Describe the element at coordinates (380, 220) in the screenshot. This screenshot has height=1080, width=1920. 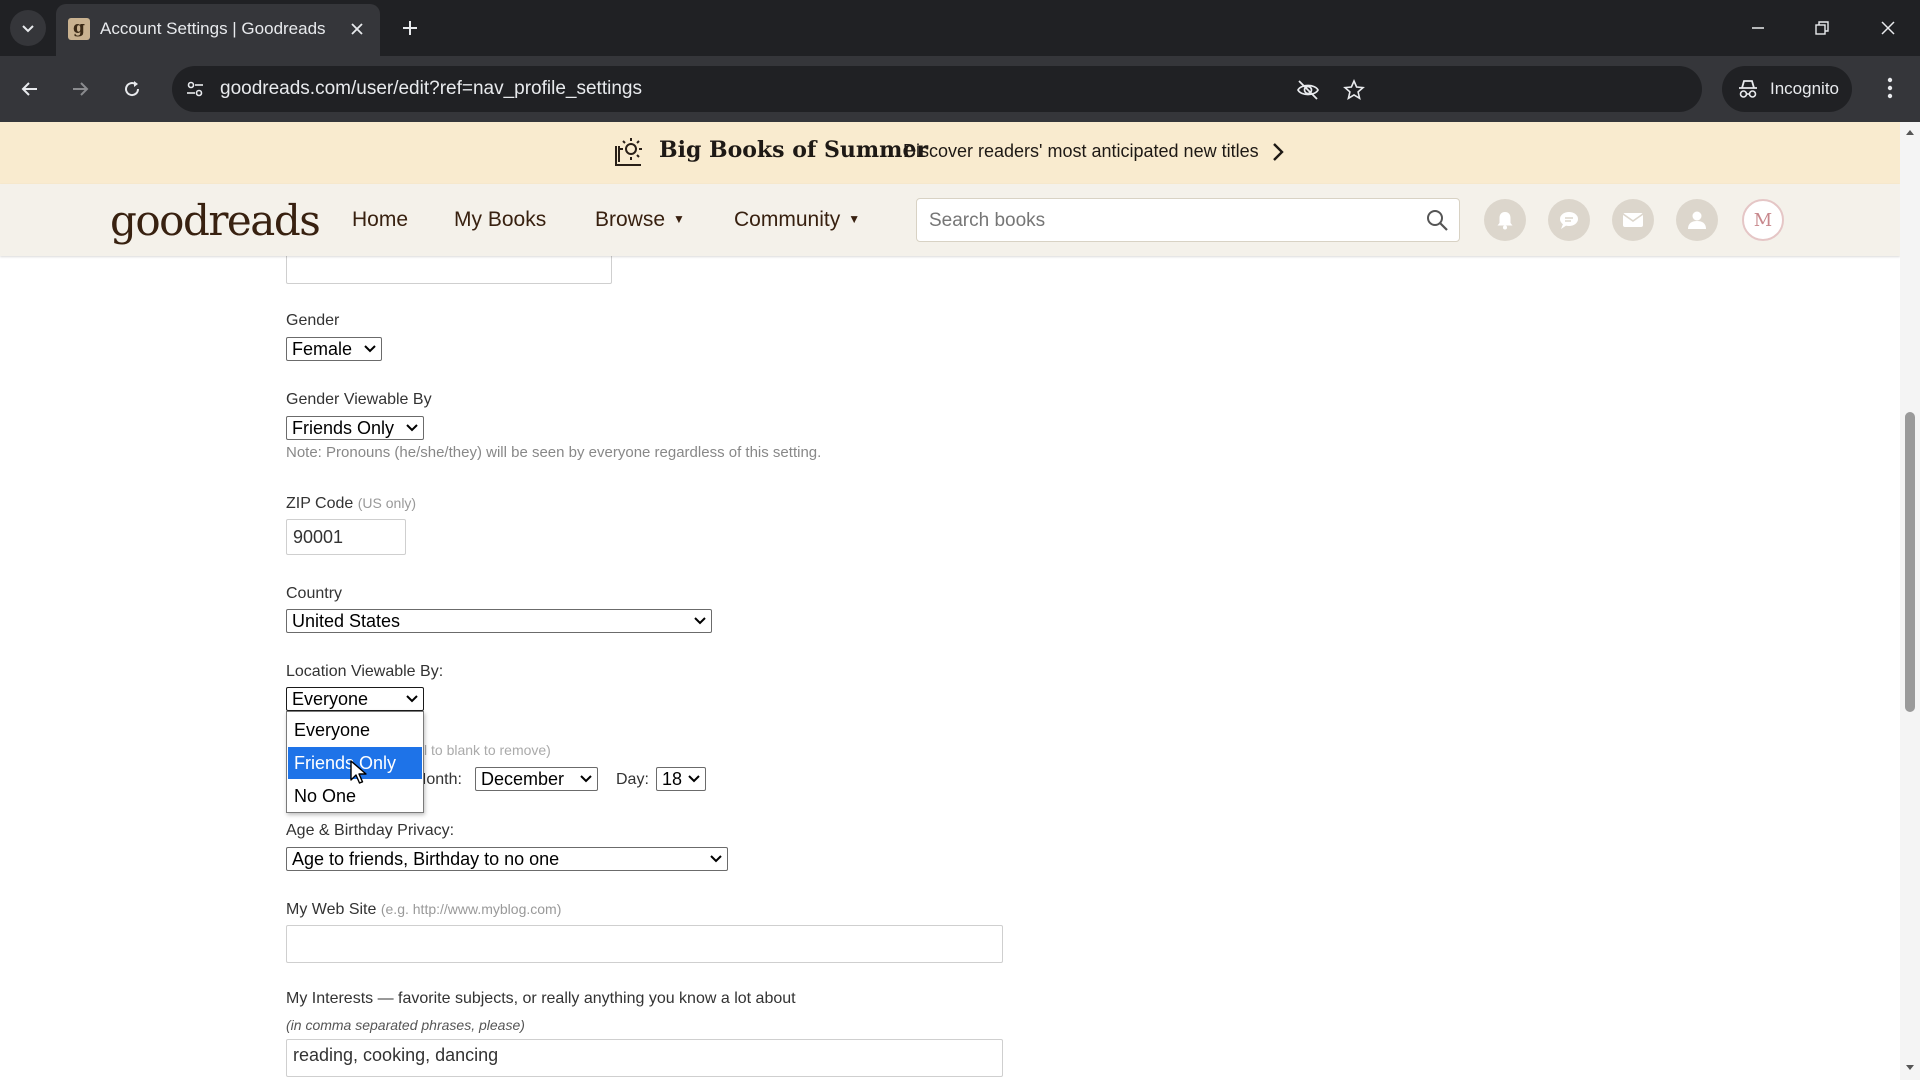
I see `nav-home: Home` at that location.